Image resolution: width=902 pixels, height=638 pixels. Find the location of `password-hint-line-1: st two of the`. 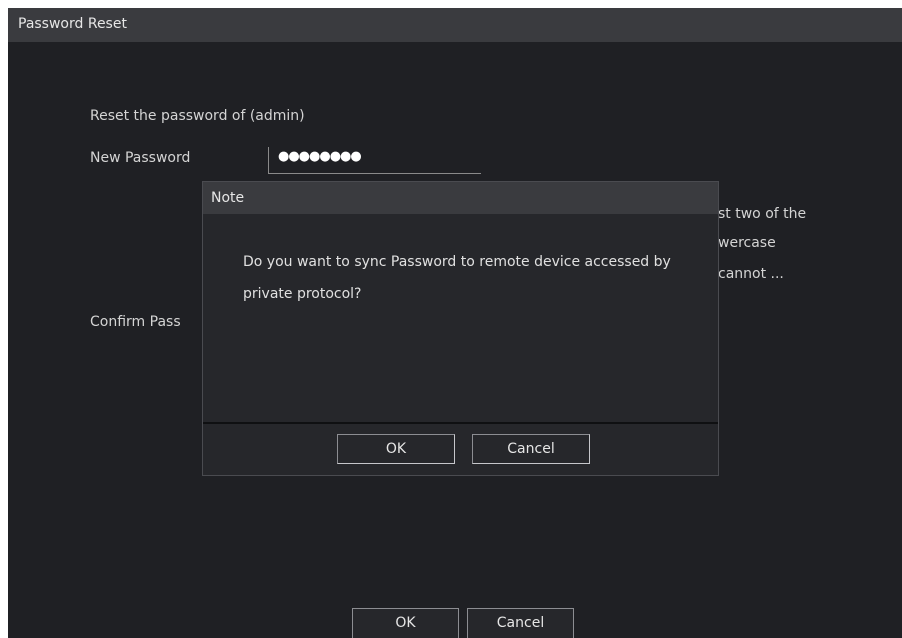

password-hint-line-1: st two of the is located at coordinates (762, 214).